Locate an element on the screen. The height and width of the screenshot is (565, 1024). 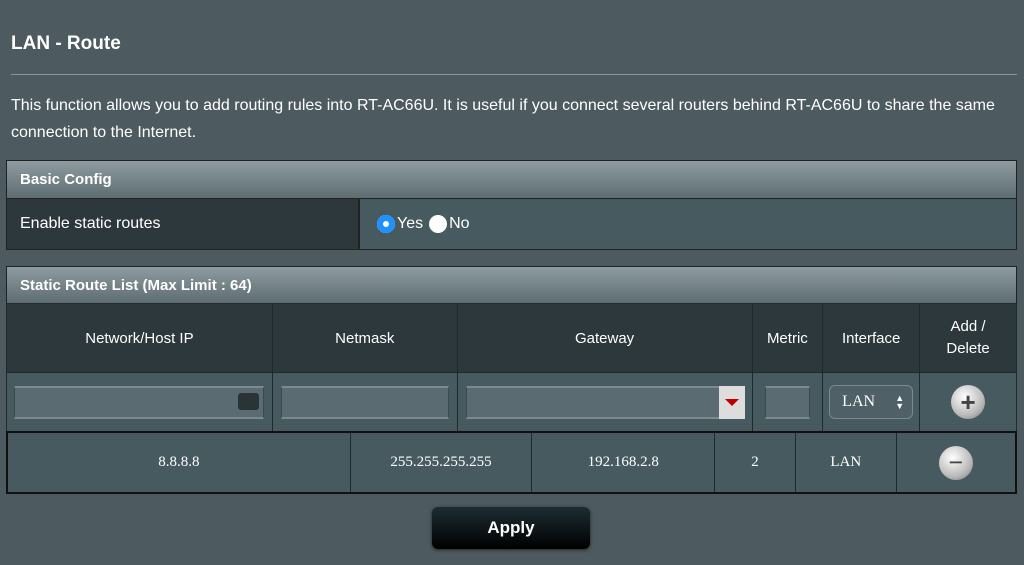
radio-yes: Yes is located at coordinates (400, 223).